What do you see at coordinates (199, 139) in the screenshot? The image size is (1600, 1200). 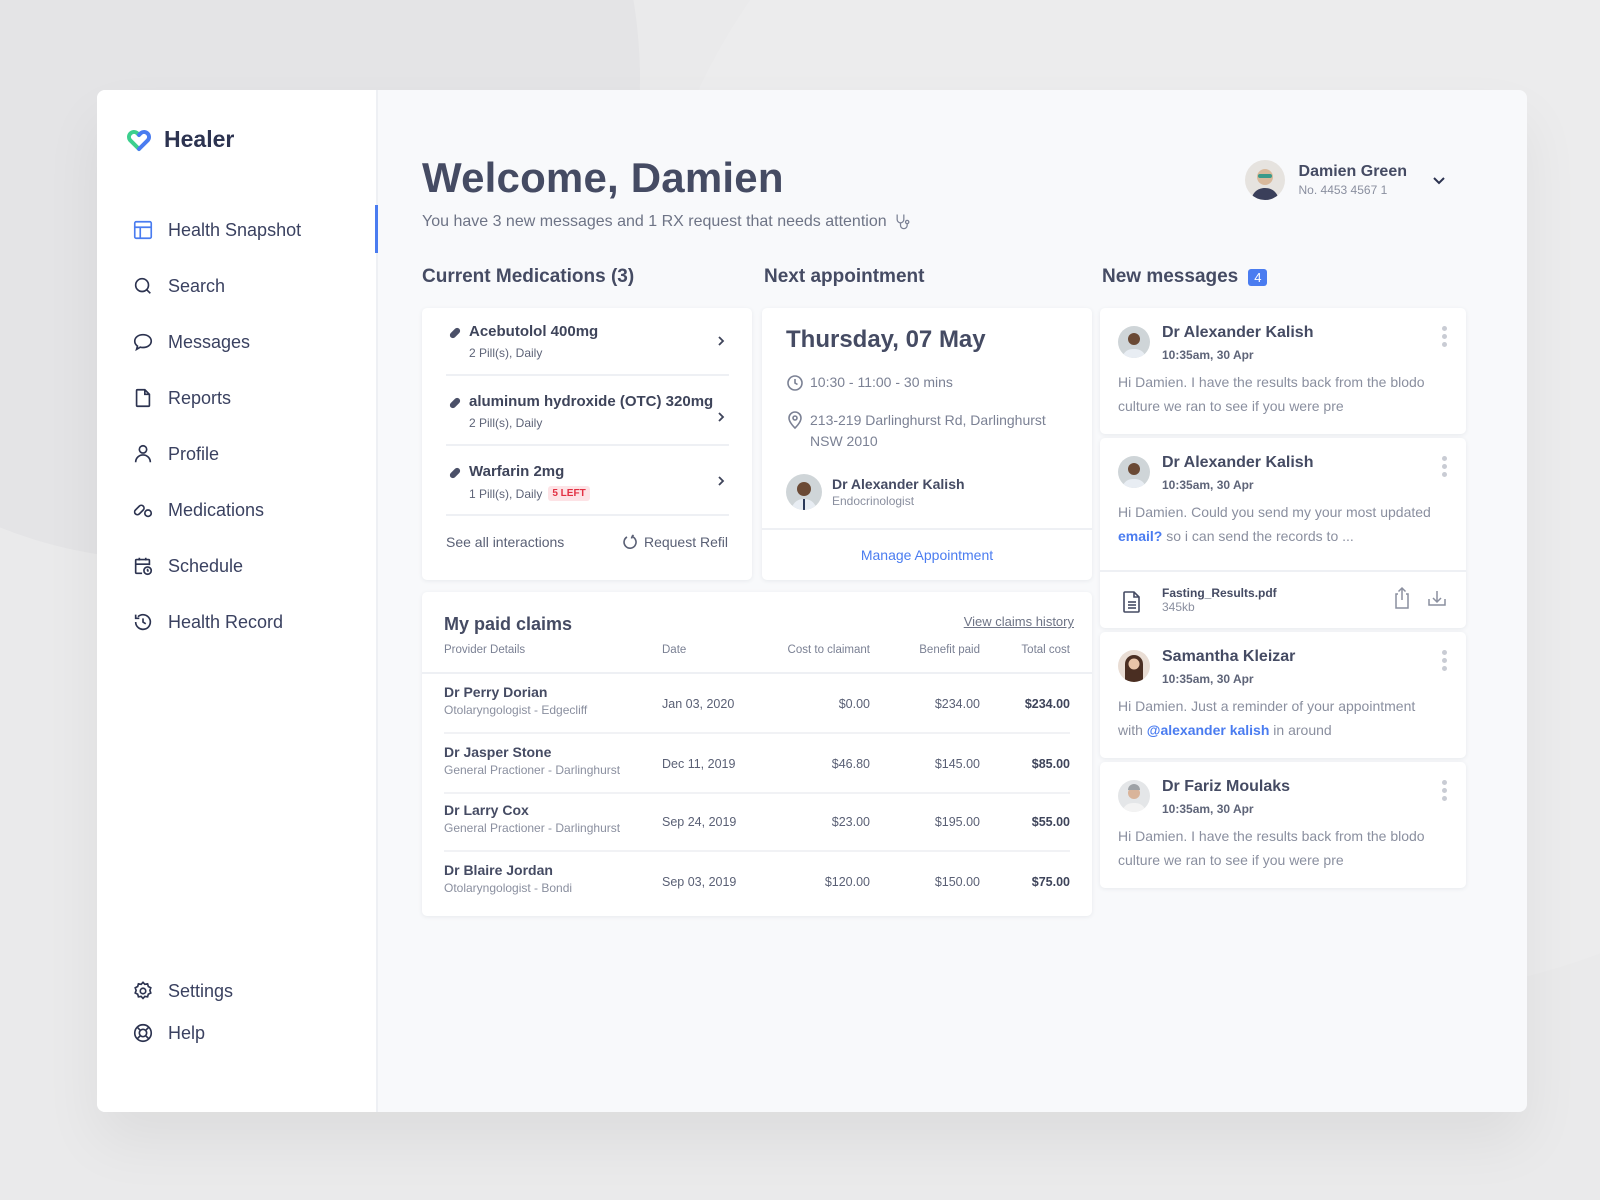 I see `app-name: Healer` at bounding box center [199, 139].